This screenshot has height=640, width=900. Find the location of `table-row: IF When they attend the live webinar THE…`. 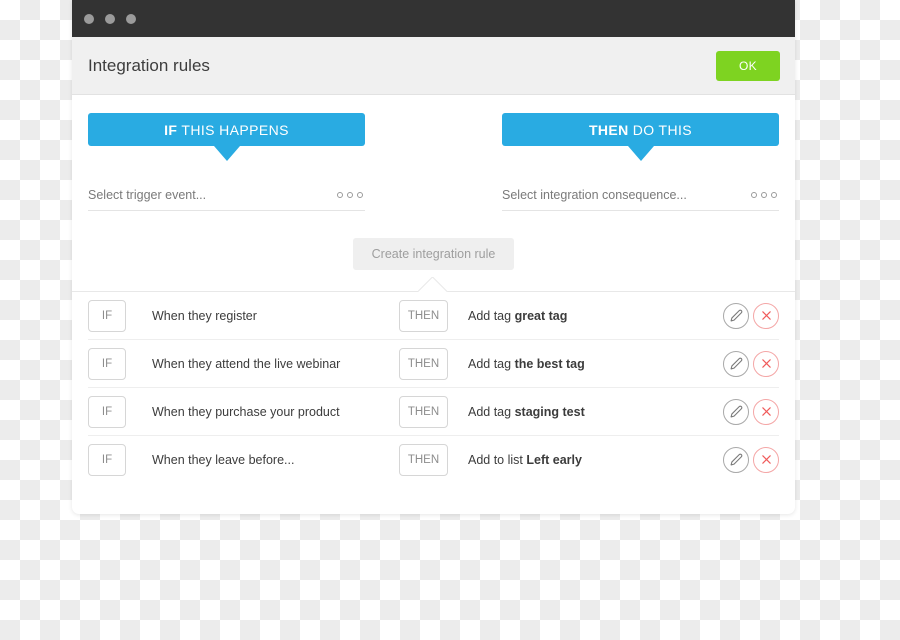

table-row: IF When they attend the live webinar THE… is located at coordinates (433, 364).